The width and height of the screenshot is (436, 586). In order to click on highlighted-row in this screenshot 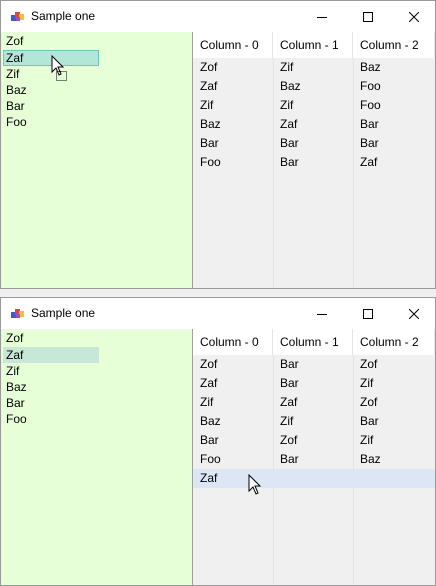, I will do `click(314, 478)`.